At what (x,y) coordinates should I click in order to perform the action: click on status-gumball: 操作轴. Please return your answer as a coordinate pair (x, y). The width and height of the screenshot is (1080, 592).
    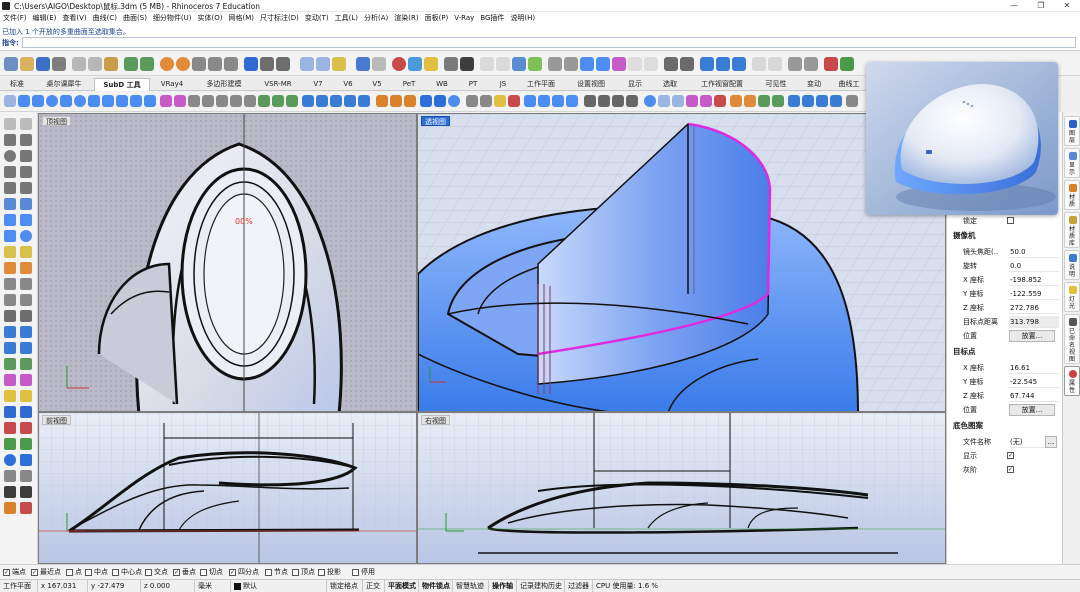
    Looking at the image, I should click on (503, 586).